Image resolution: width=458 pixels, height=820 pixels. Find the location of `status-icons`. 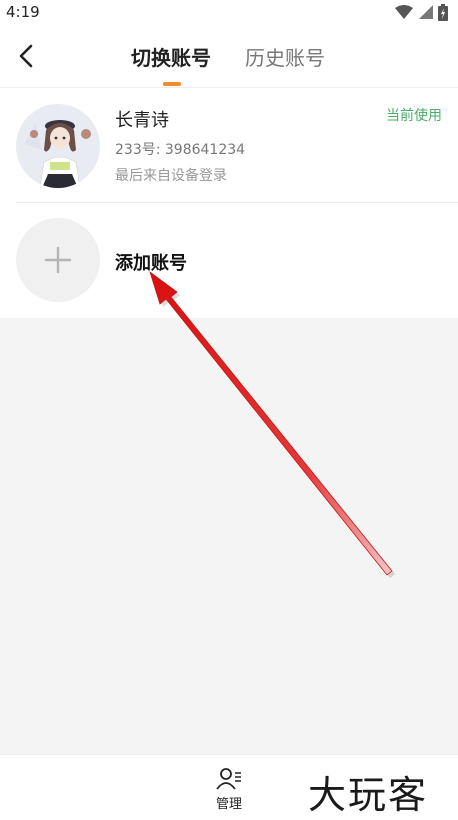

status-icons is located at coordinates (421, 12).